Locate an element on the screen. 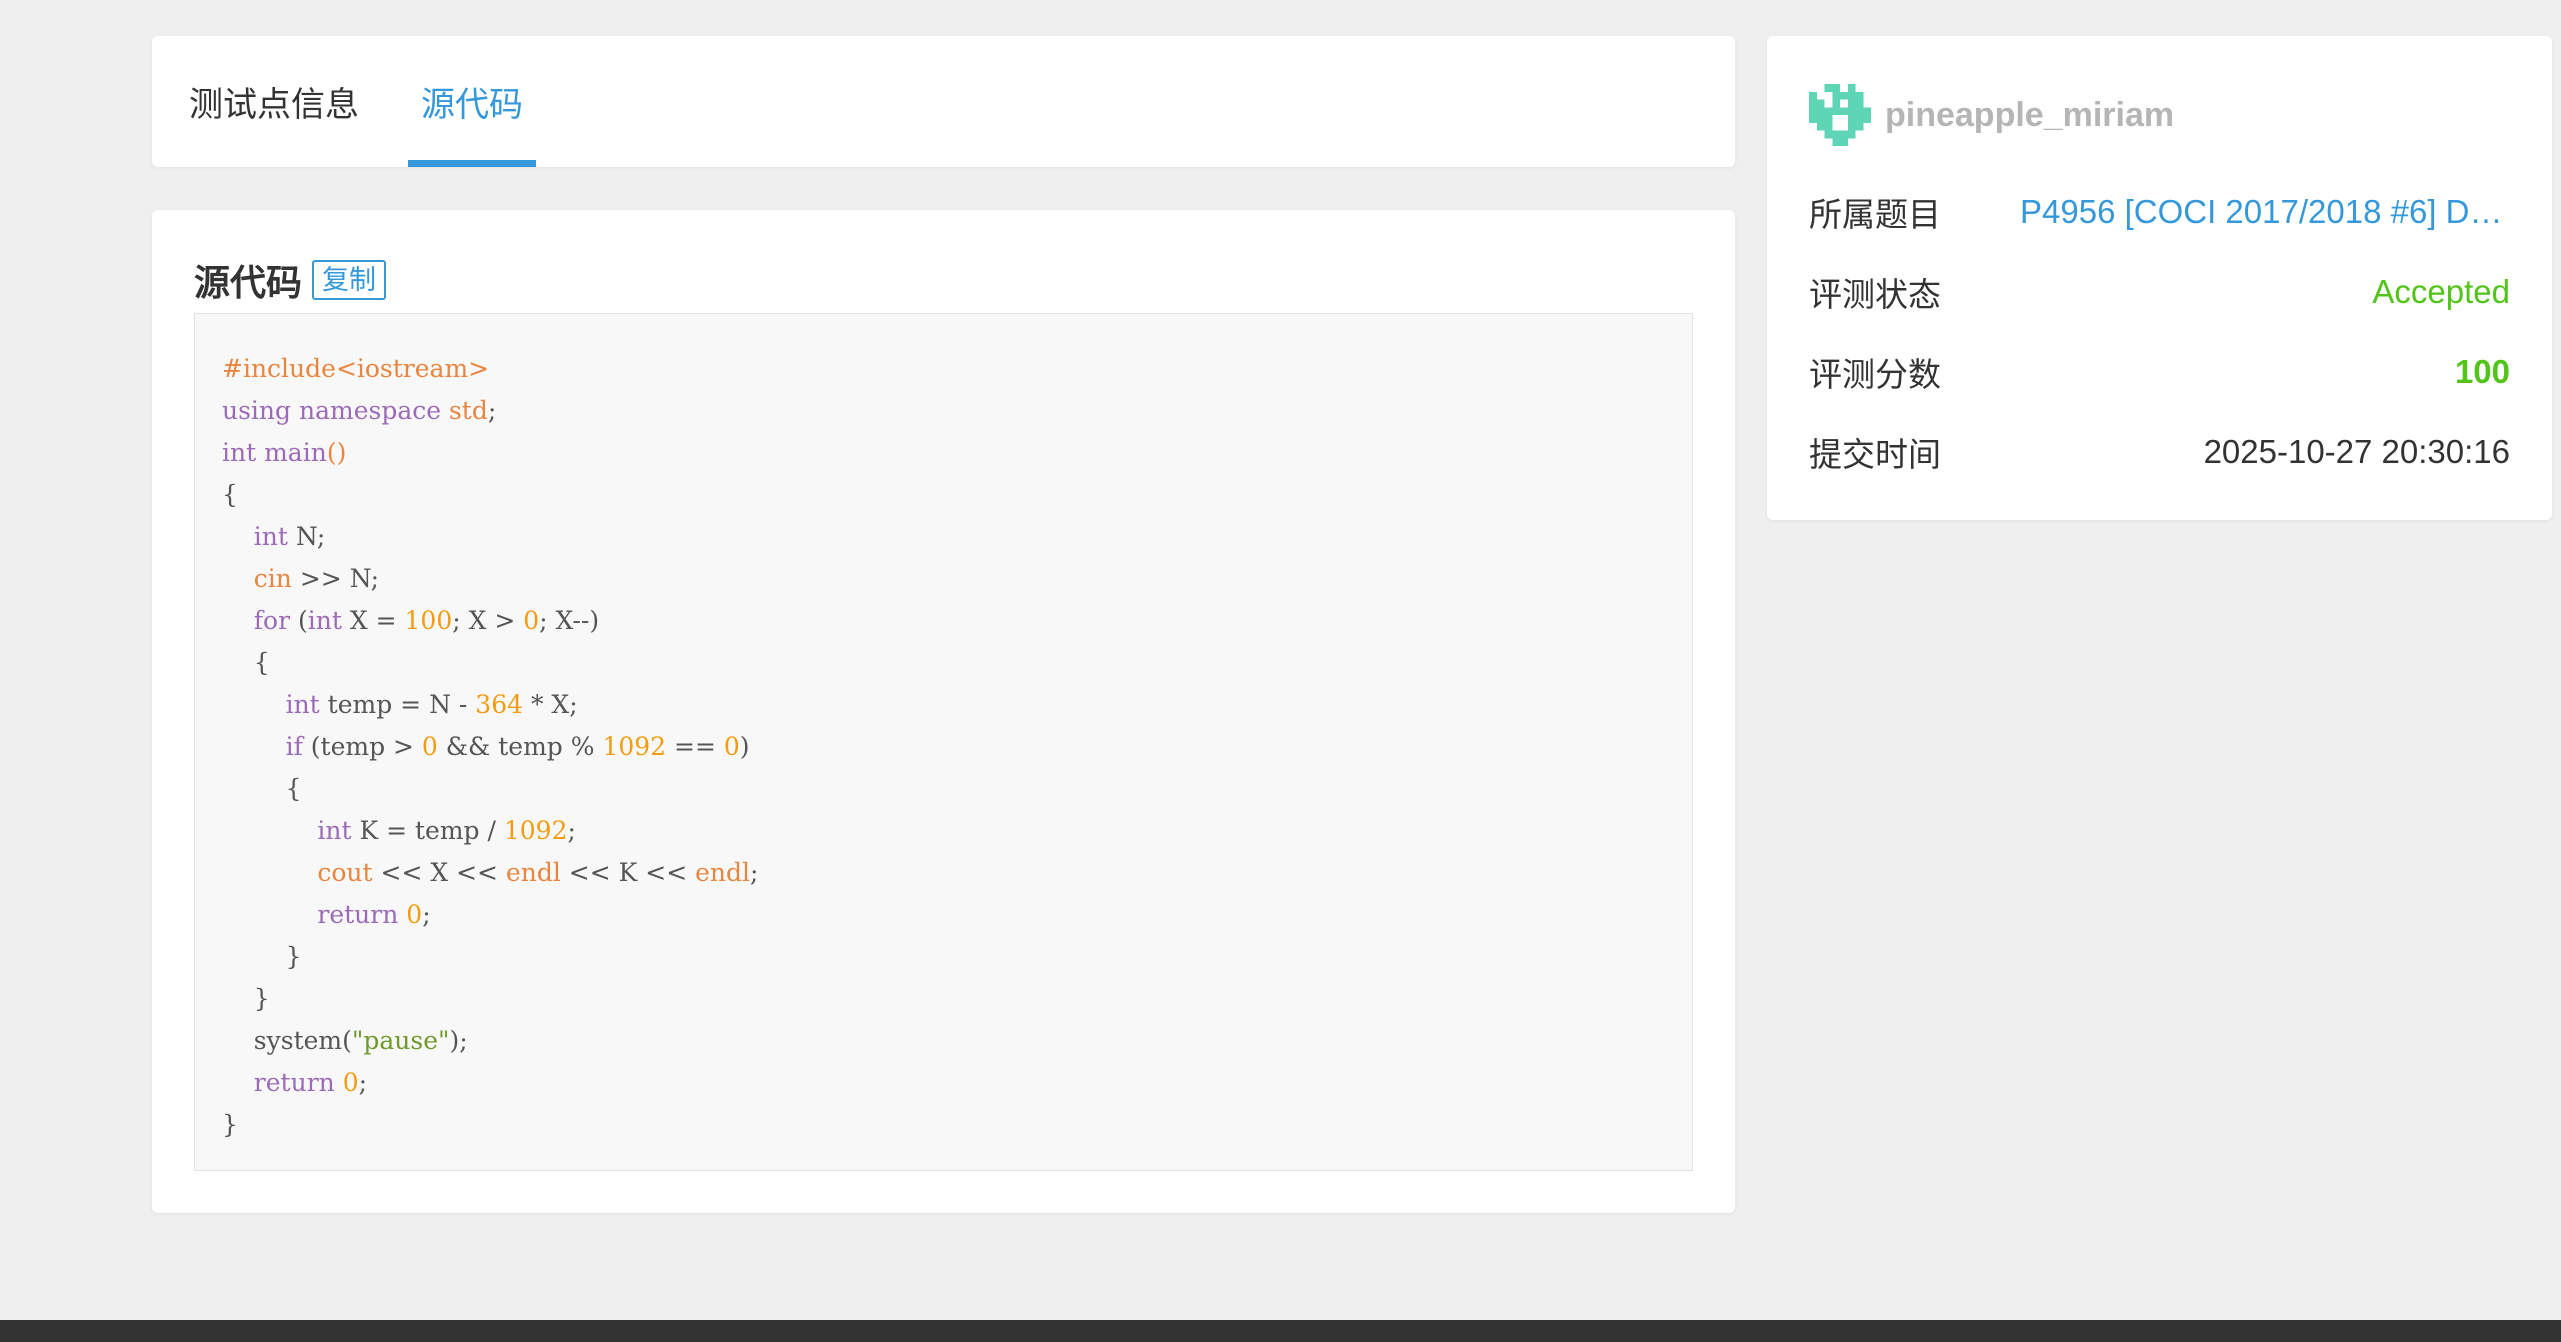 The height and width of the screenshot is (1342, 2561). code-token: using namespace is located at coordinates (335, 410).